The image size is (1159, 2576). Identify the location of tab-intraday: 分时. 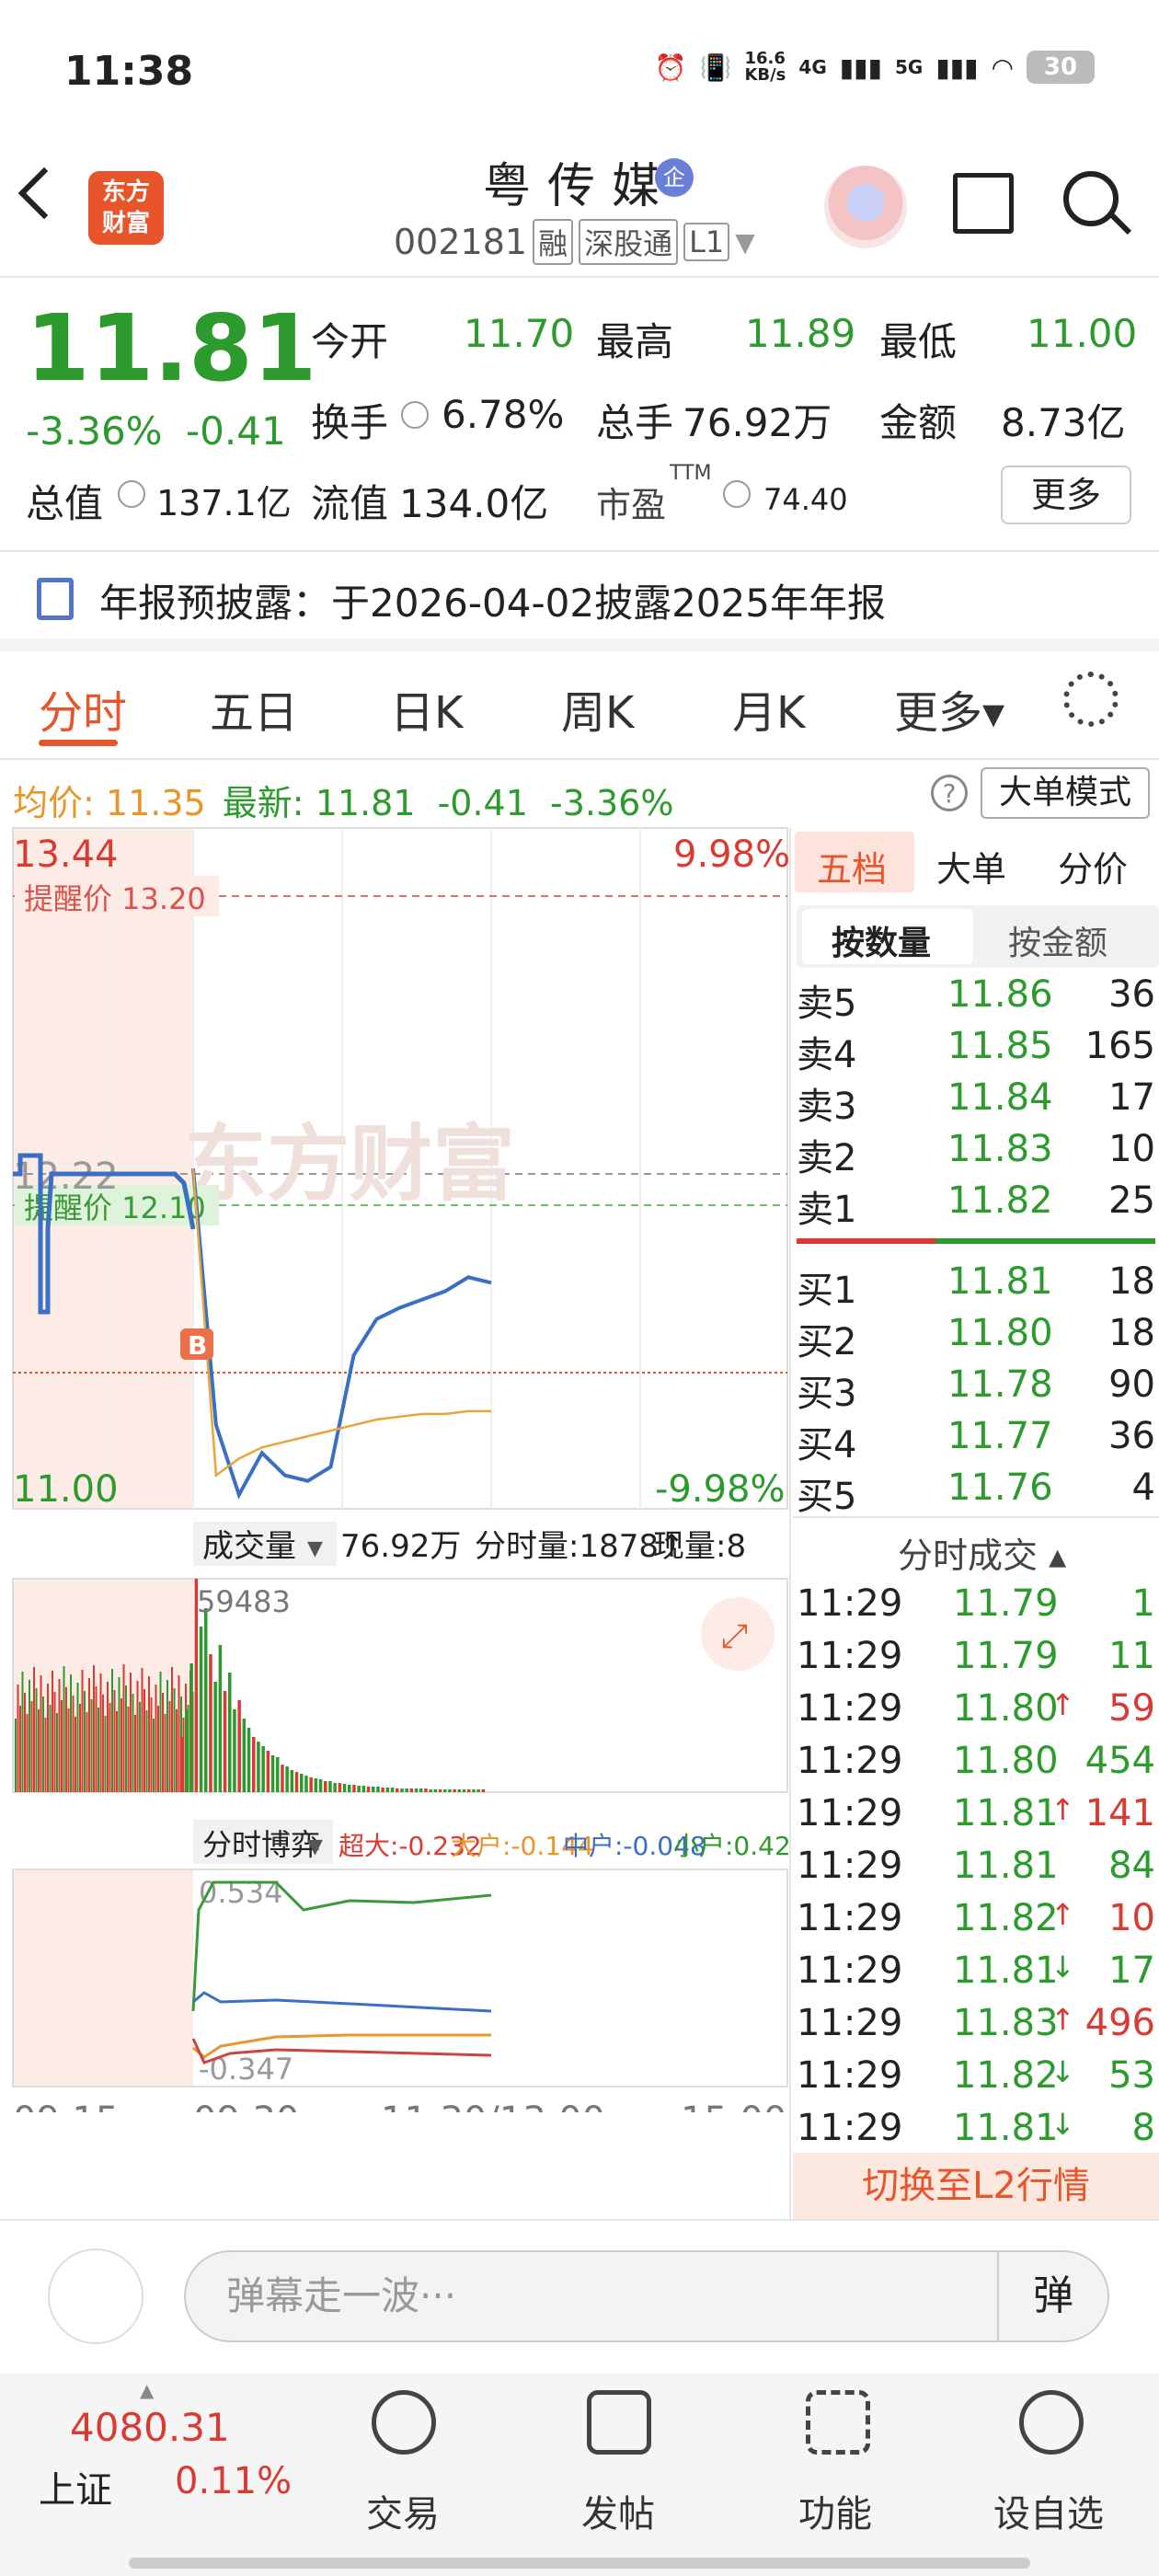
(83, 708).